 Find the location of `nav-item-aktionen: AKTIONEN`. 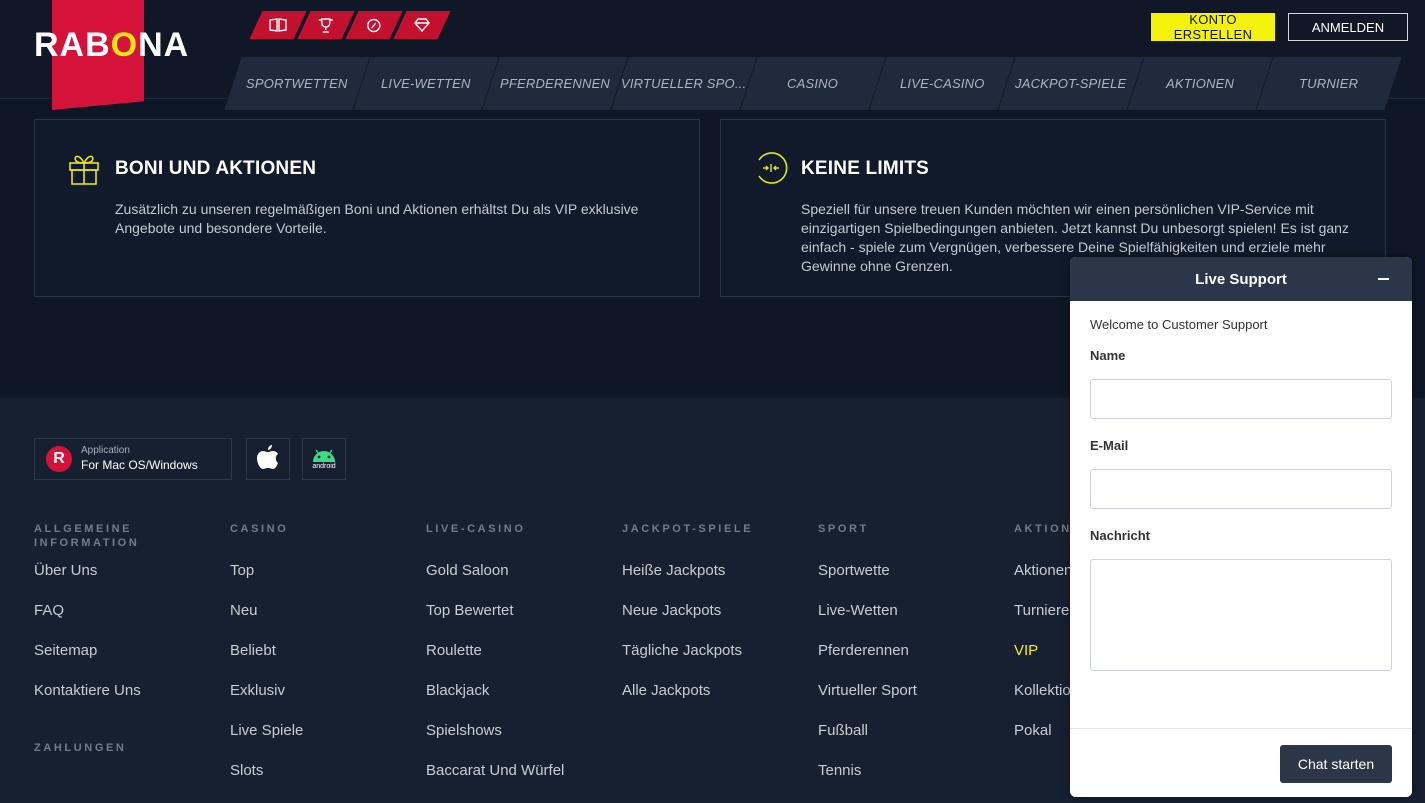

nav-item-aktionen: AKTIONEN is located at coordinates (1200, 83).